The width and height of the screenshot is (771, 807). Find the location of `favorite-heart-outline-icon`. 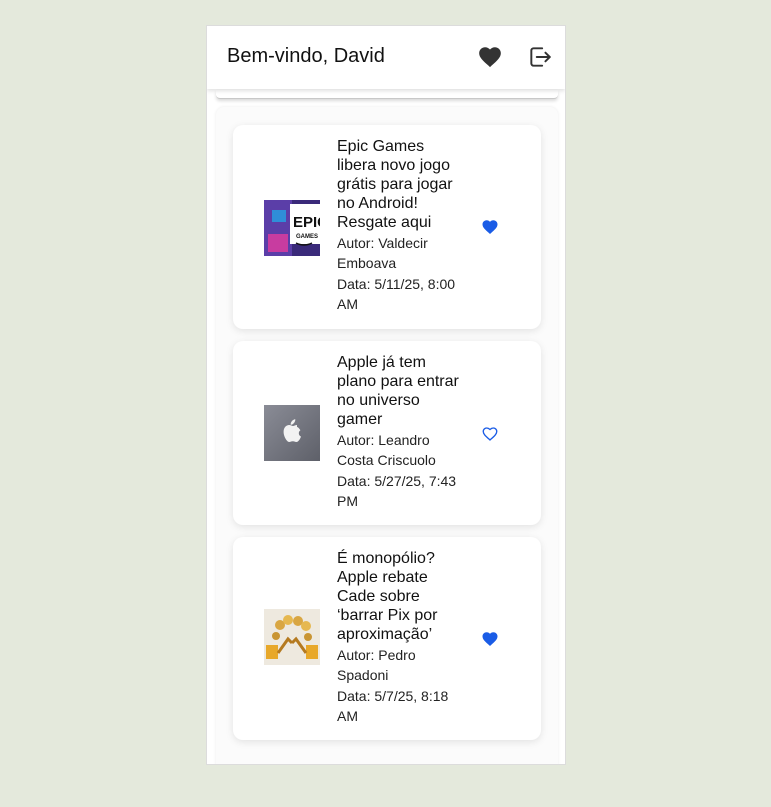

favorite-heart-outline-icon is located at coordinates (491, 434).